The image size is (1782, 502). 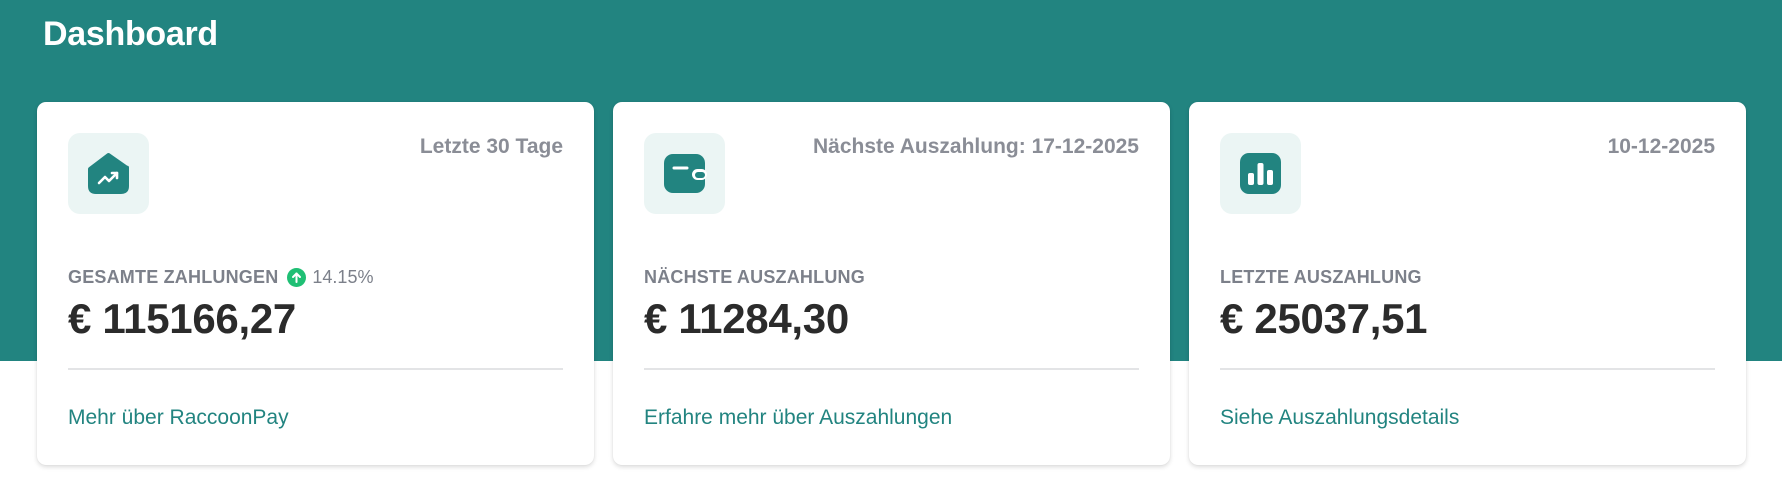 I want to click on trend-value: 14.15%, so click(x=343, y=277).